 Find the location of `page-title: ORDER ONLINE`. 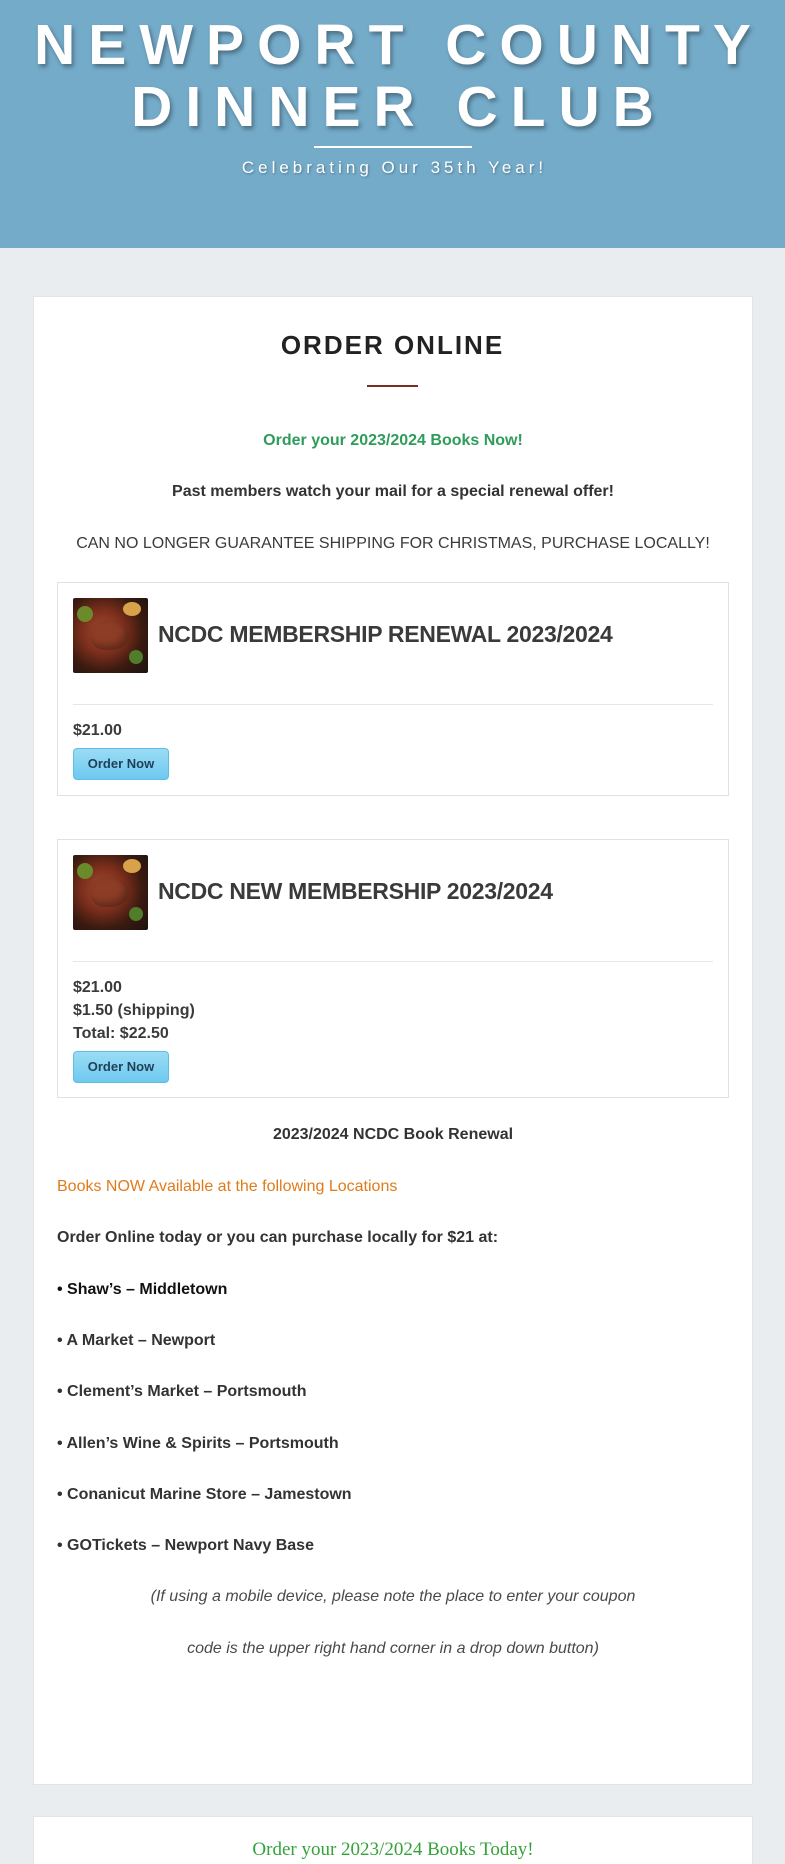

page-title: ORDER ONLINE is located at coordinates (392, 345).